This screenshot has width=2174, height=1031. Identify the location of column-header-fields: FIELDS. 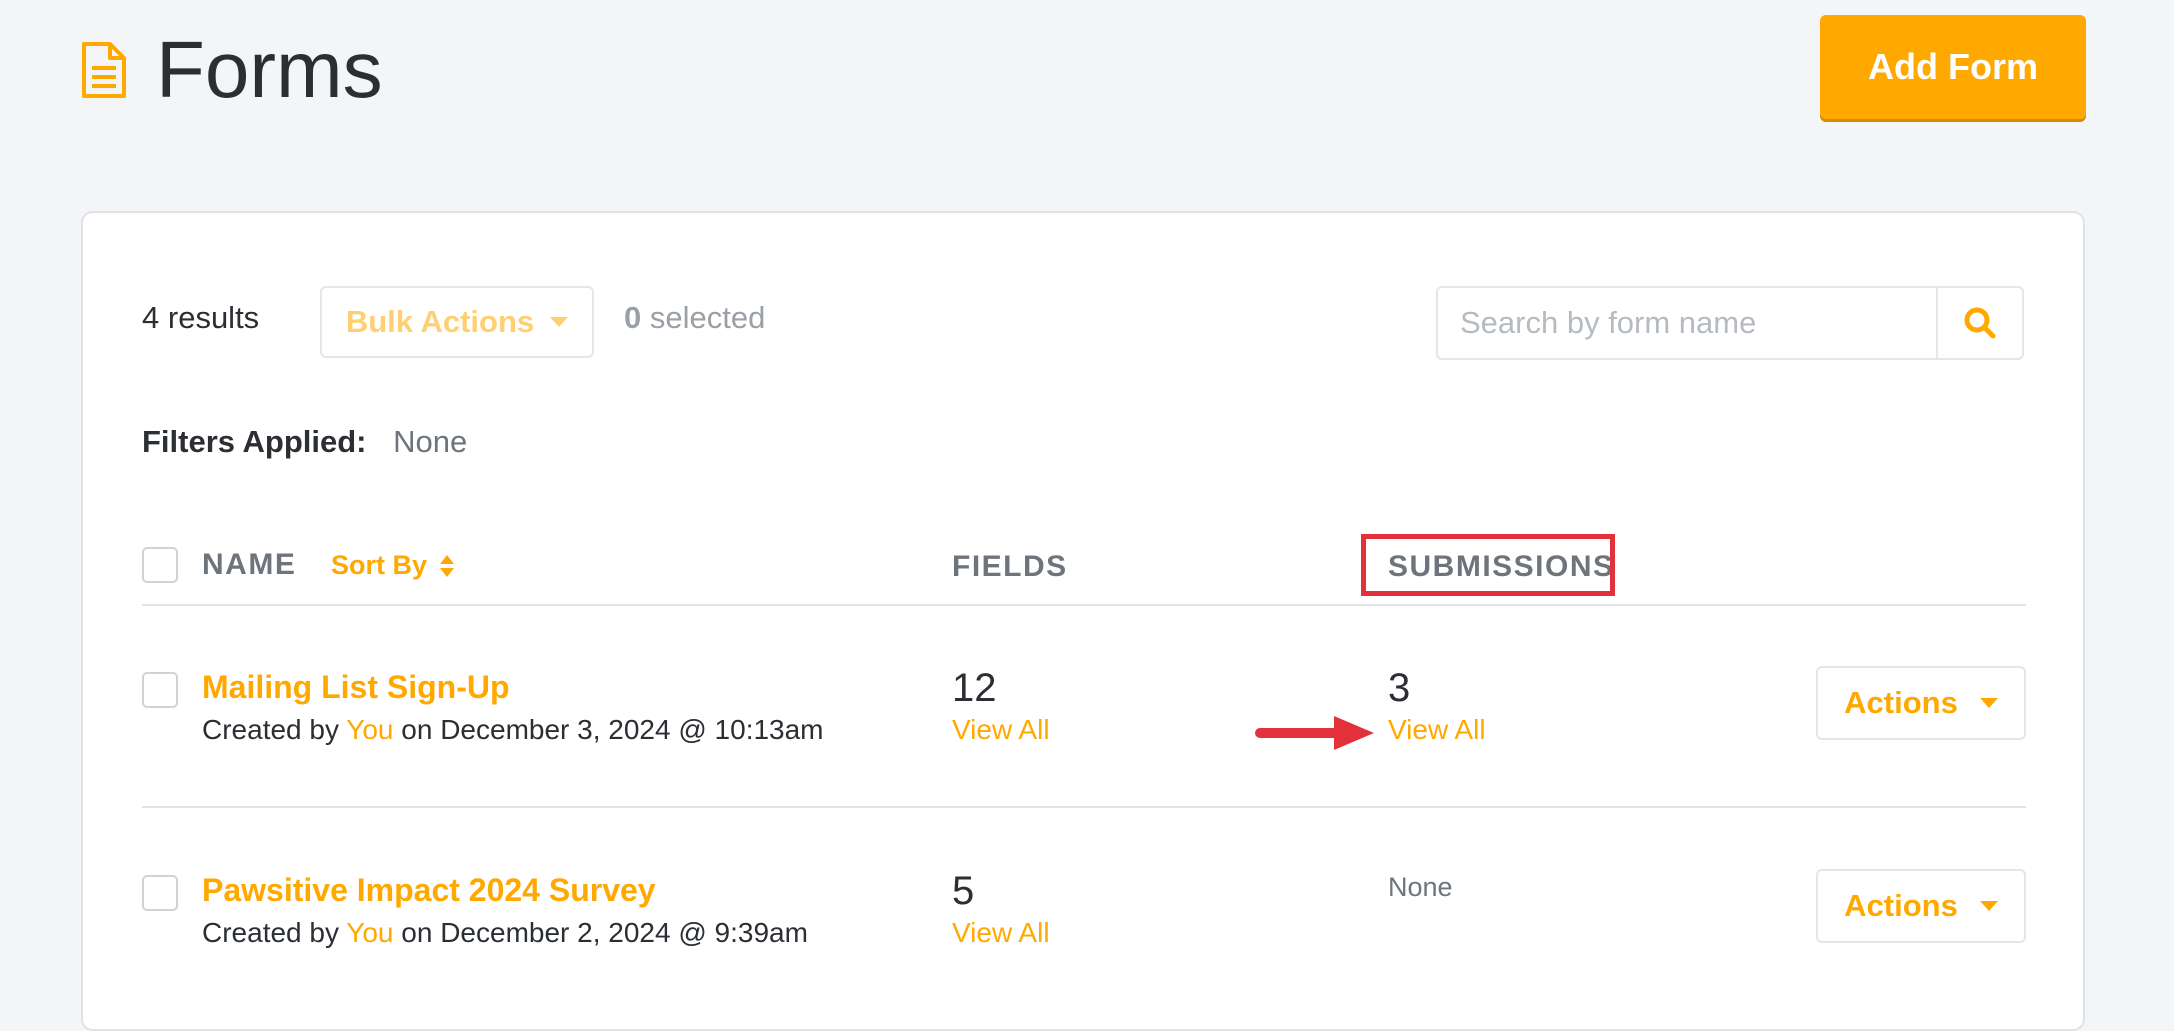
(1010, 566).